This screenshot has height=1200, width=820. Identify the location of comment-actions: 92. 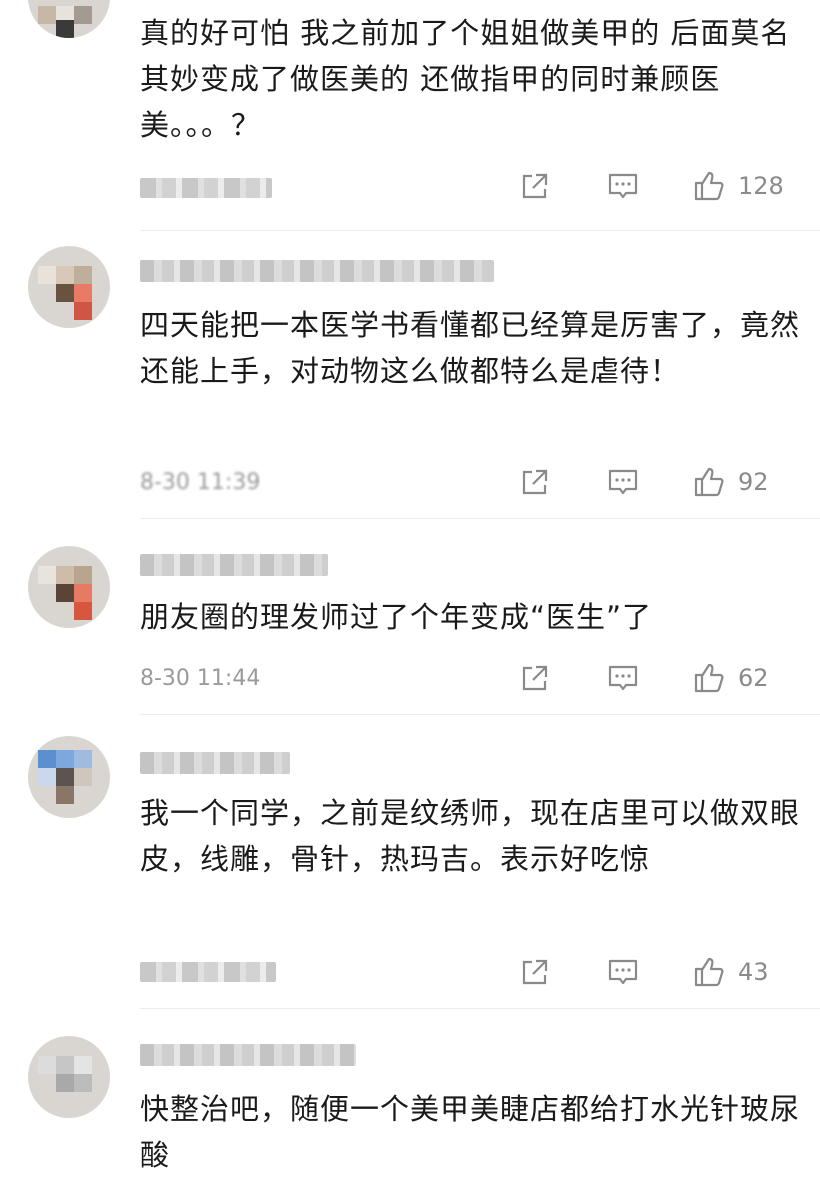
(657, 482).